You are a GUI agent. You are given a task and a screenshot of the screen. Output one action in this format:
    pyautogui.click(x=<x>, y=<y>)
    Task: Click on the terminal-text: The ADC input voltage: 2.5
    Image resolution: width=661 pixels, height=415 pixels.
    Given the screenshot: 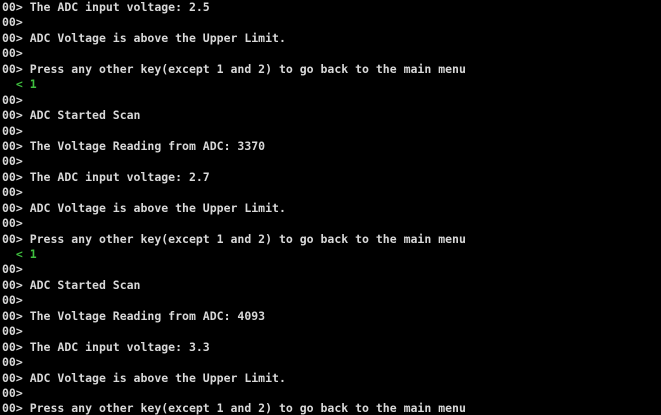 What is the action you would take?
    pyautogui.click(x=116, y=7)
    